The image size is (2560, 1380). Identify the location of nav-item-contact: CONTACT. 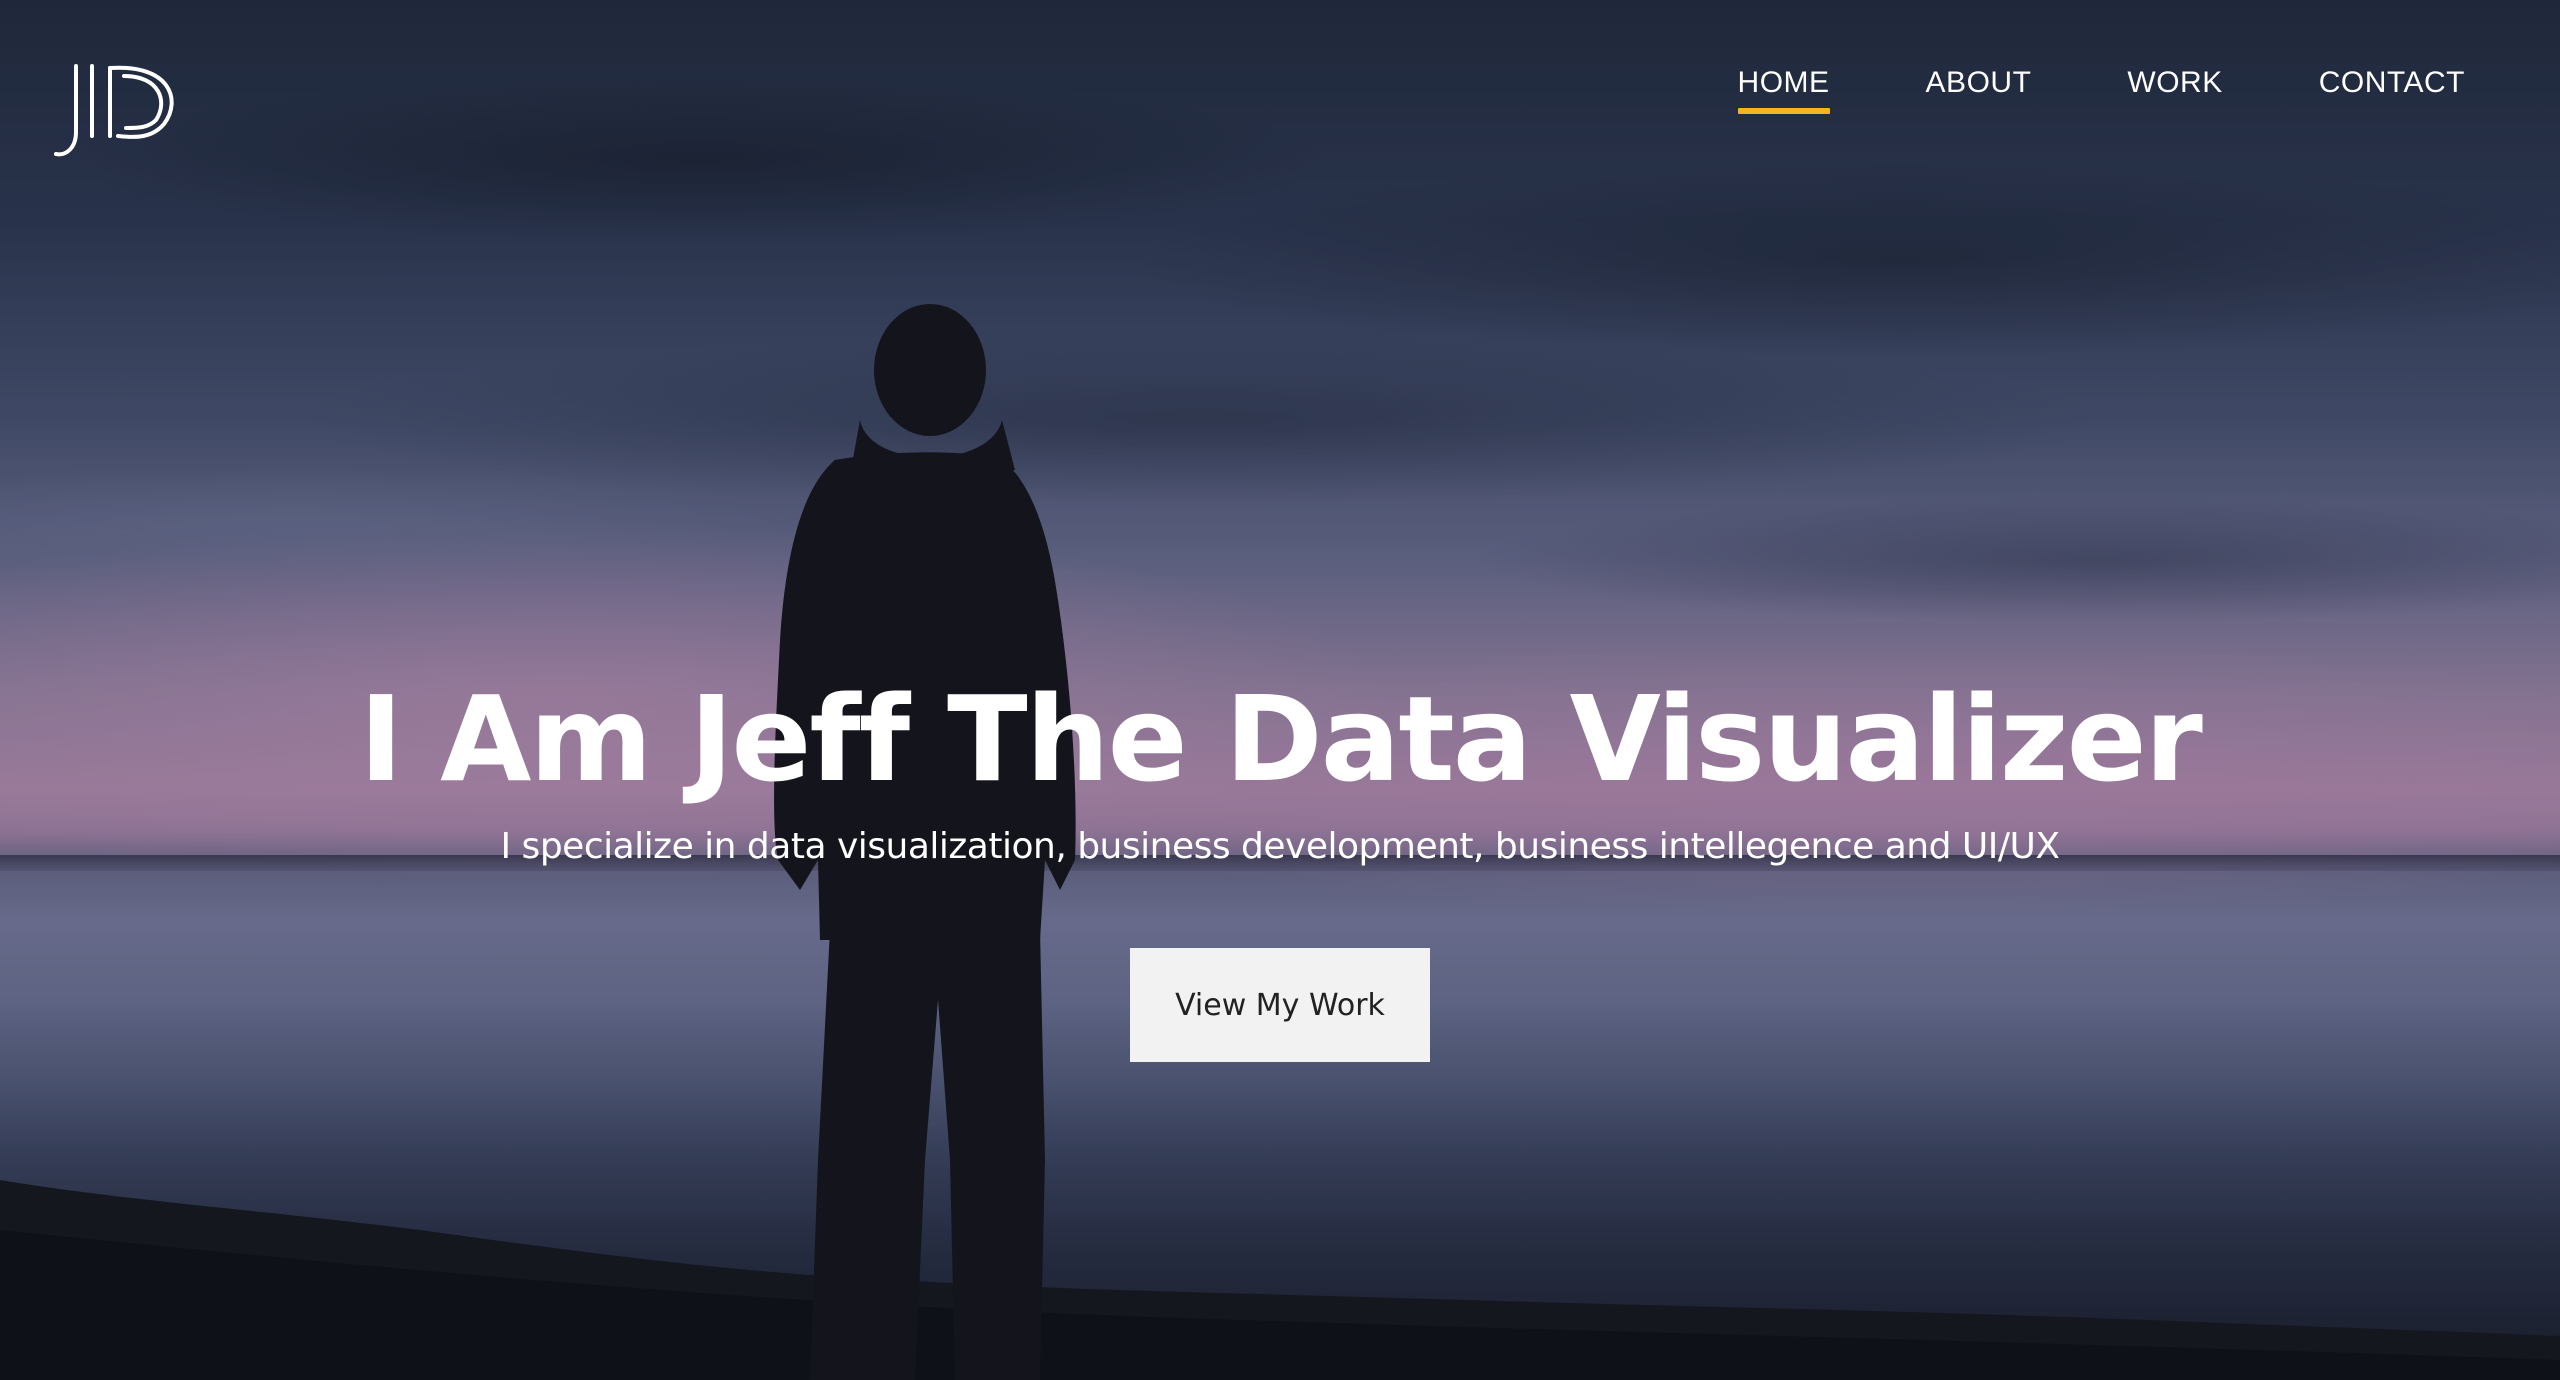
(2392, 89).